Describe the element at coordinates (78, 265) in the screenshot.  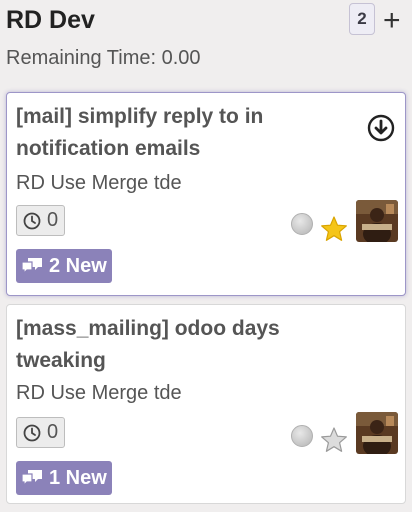
I see `new-messages-label: 2 New` at that location.